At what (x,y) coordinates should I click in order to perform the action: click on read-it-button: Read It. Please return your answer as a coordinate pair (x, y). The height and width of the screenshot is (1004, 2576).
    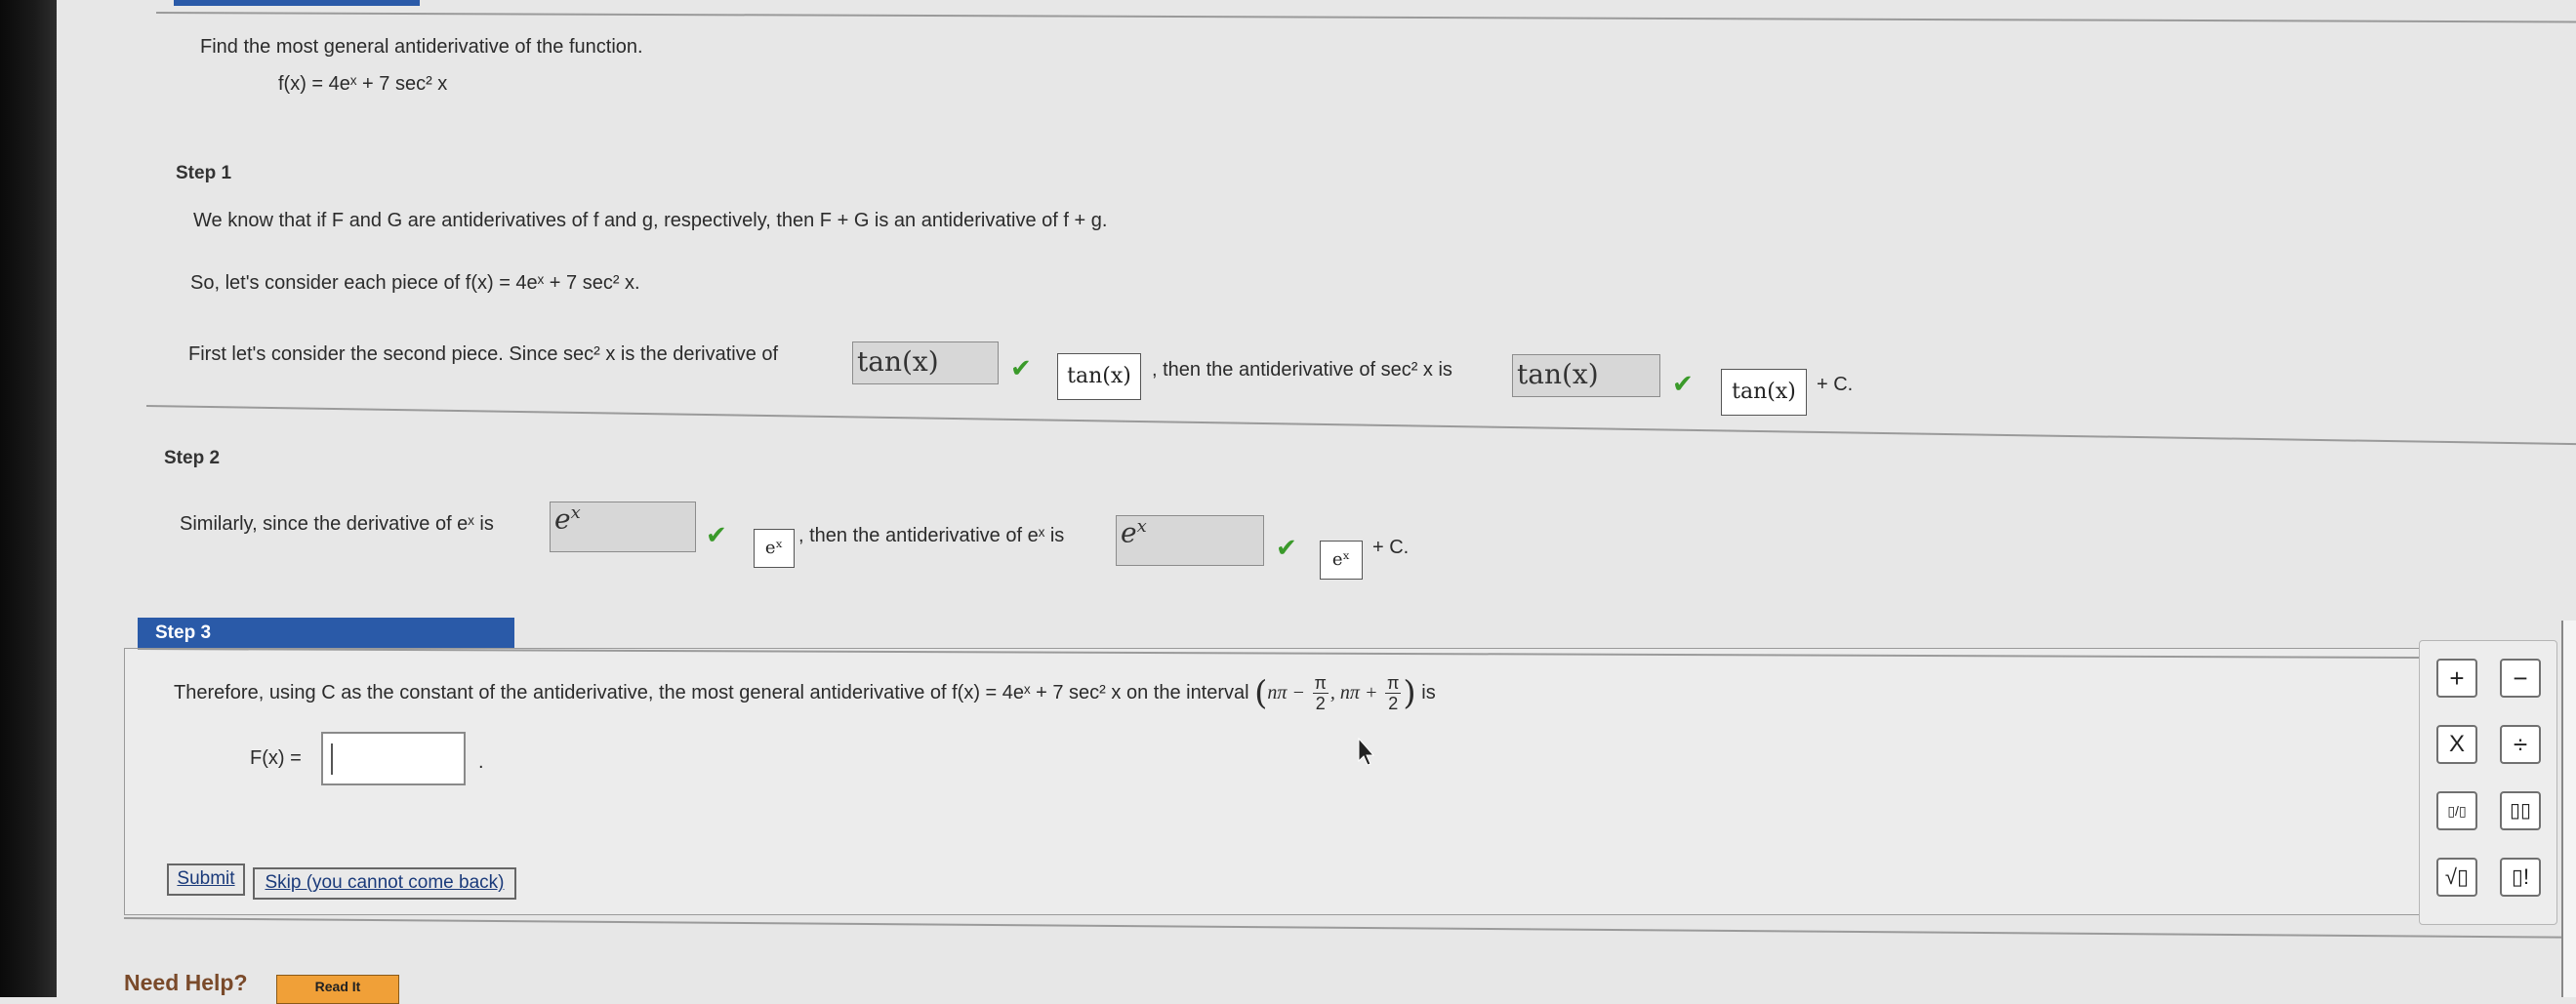
    Looking at the image, I should click on (337, 989).